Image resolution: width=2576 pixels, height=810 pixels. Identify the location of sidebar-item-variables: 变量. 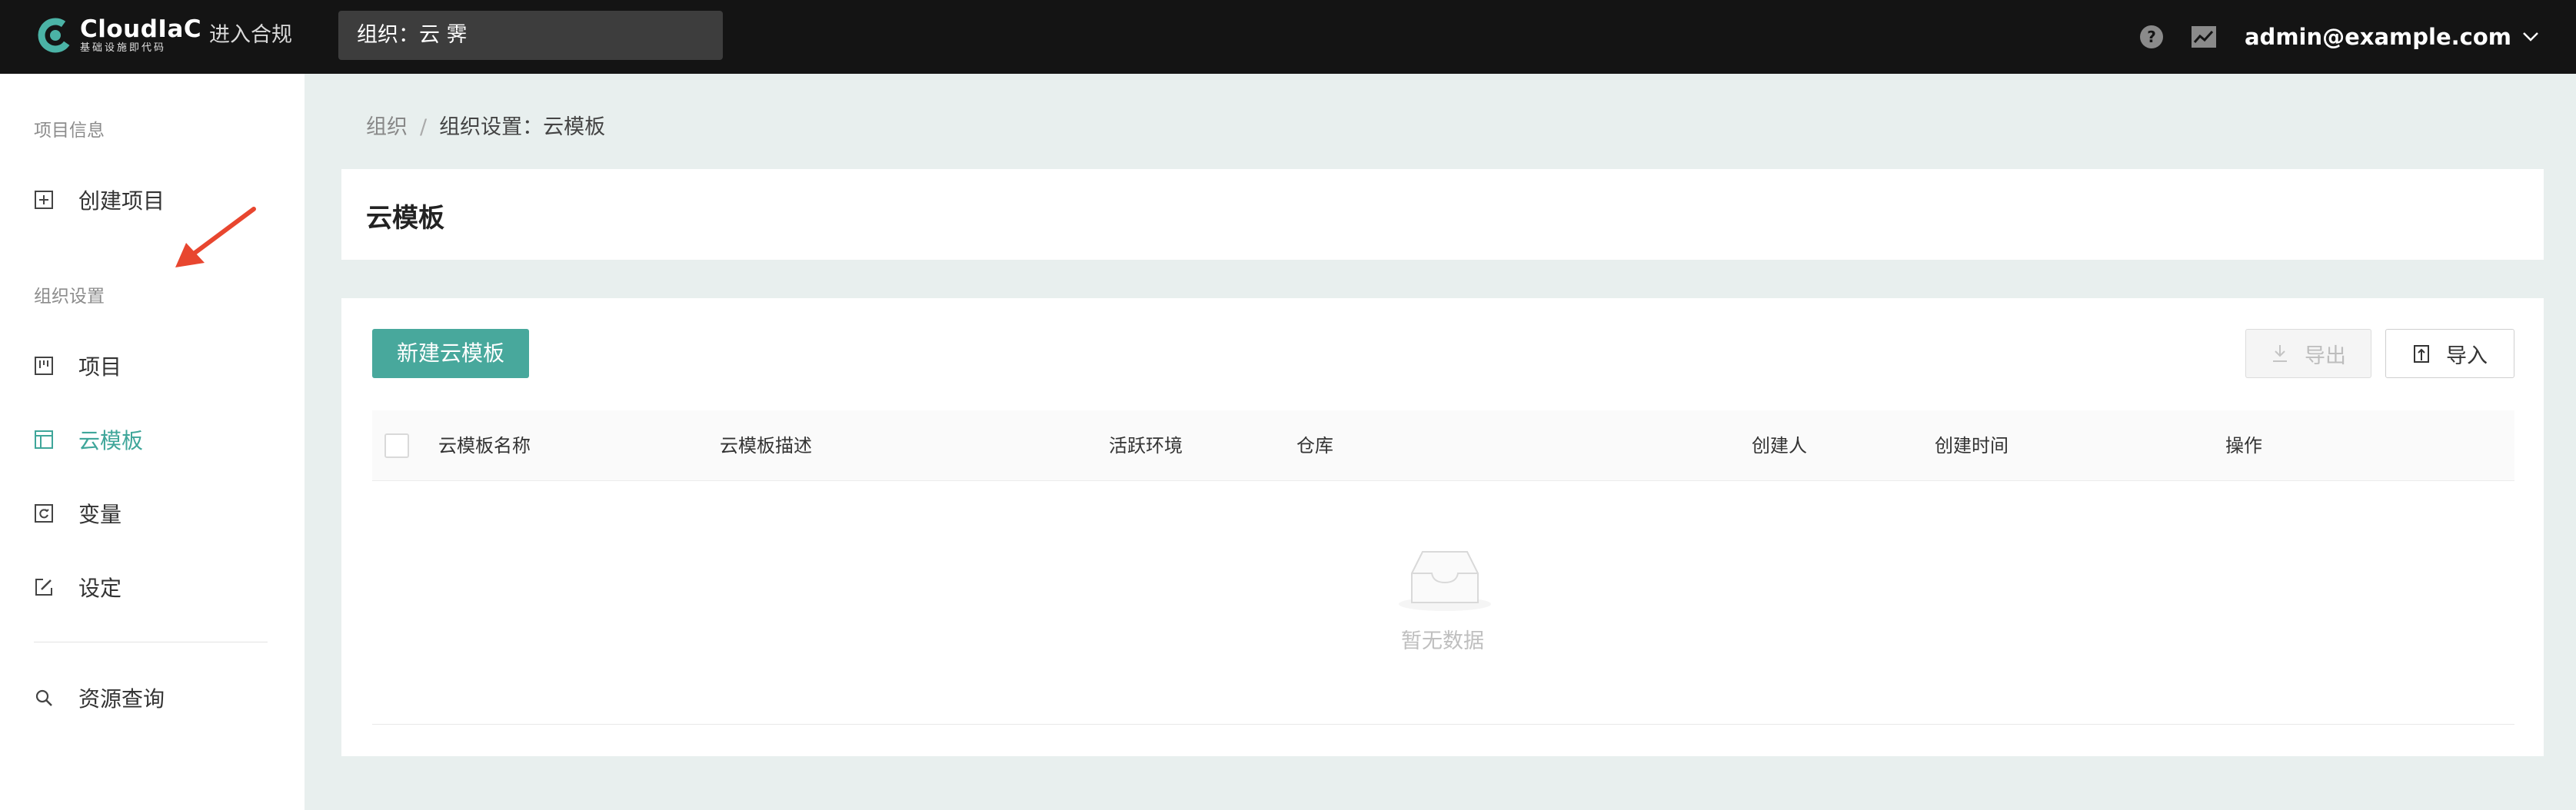
(77, 513).